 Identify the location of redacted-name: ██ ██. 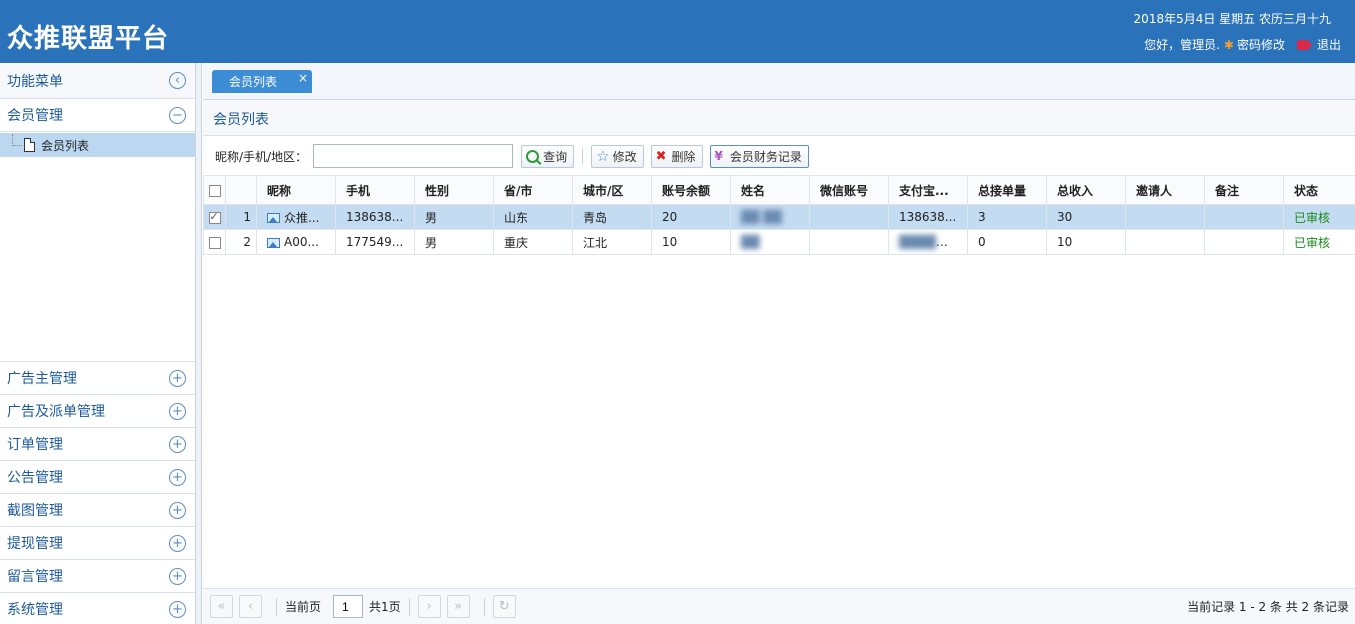
(761, 217).